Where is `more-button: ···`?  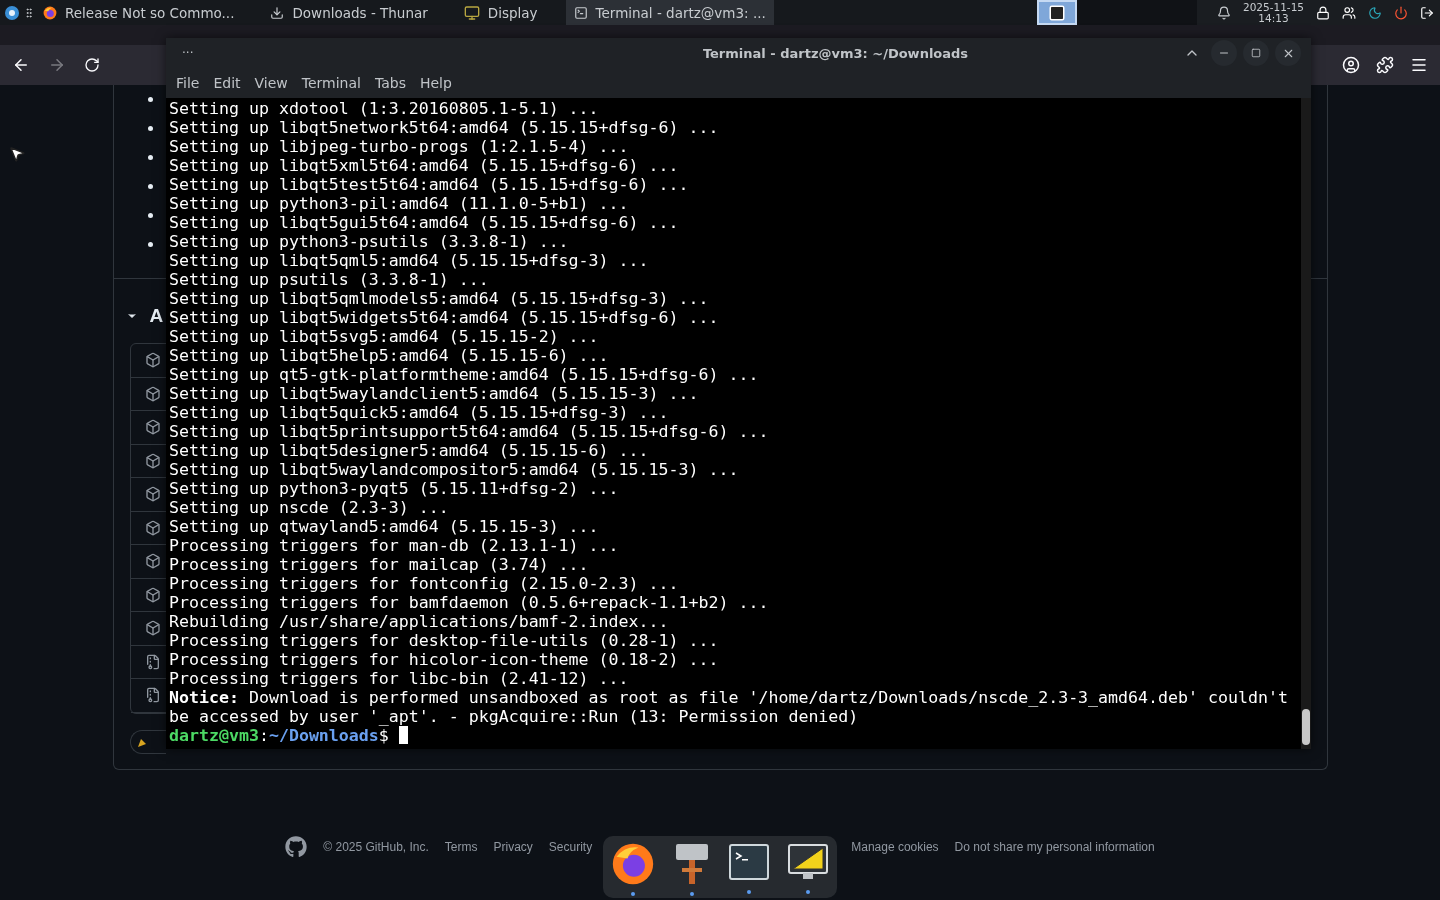
more-button: ··· is located at coordinates (192, 53).